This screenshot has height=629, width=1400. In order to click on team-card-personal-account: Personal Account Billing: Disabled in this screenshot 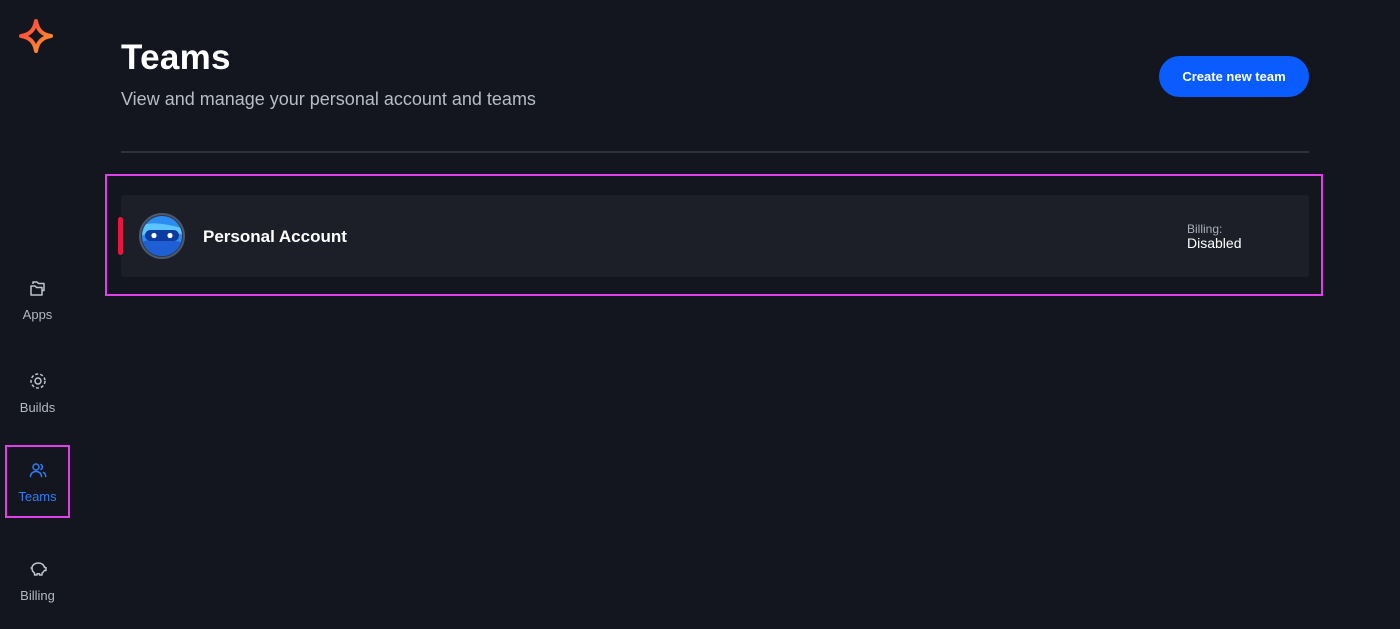, I will do `click(713, 236)`.